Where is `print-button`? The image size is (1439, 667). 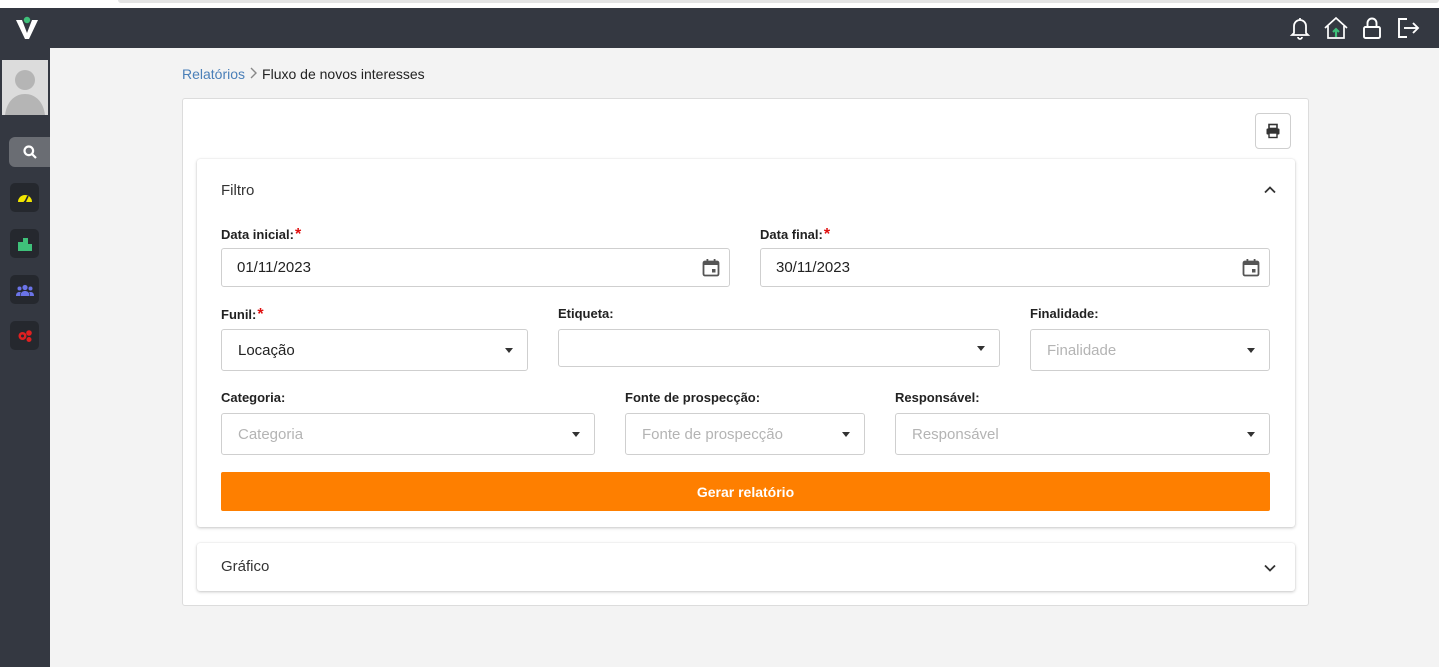
print-button is located at coordinates (1273, 131).